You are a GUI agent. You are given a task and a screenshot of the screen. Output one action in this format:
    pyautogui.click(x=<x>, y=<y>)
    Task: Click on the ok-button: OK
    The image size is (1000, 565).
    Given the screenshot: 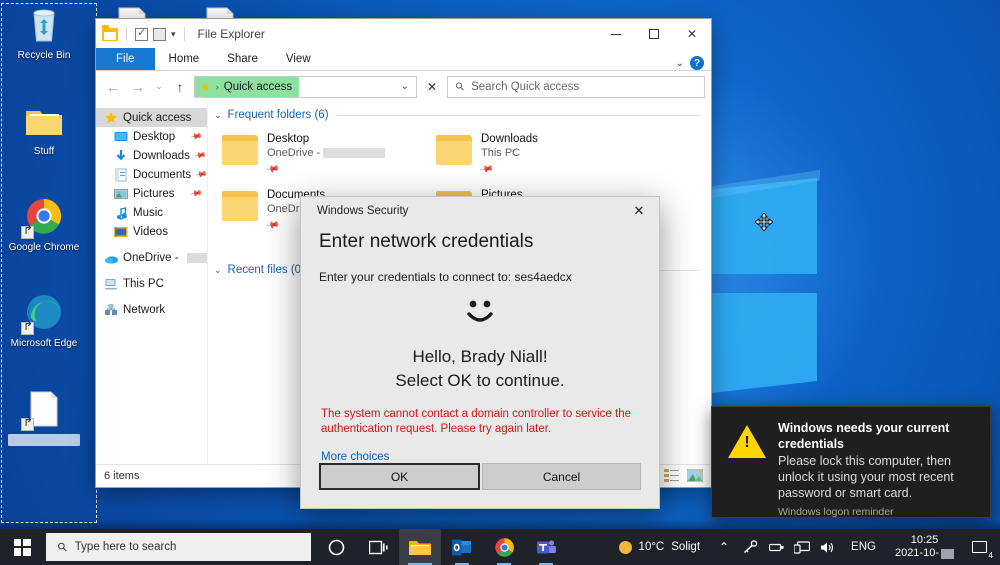 What is the action you would take?
    pyautogui.click(x=399, y=476)
    